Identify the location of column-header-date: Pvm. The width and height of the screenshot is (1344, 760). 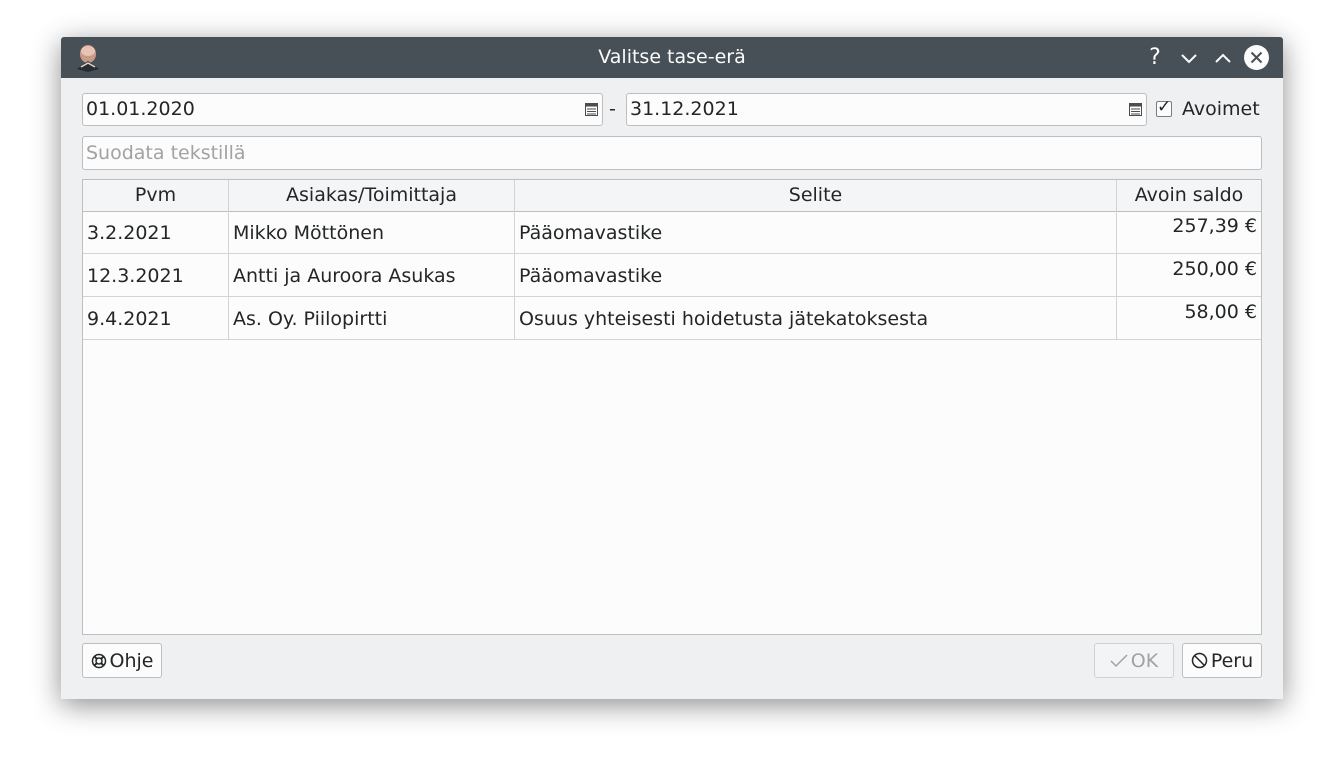
(156, 195).